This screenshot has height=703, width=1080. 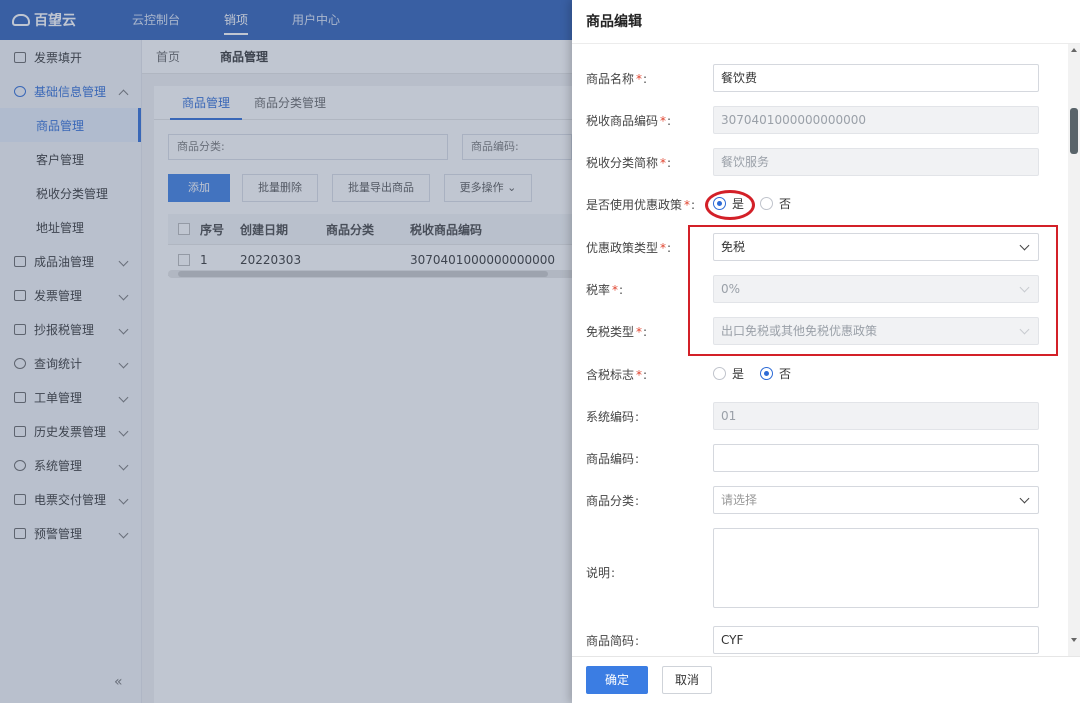 I want to click on field-label: 说明:, so click(x=601, y=573).